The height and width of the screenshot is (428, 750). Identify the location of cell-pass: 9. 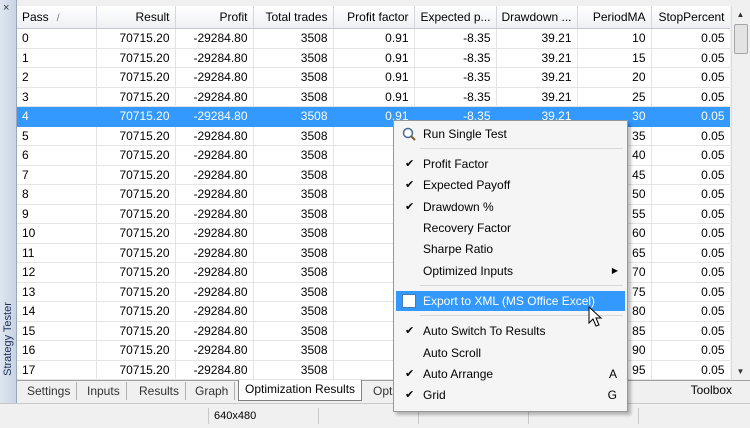
(57, 214).